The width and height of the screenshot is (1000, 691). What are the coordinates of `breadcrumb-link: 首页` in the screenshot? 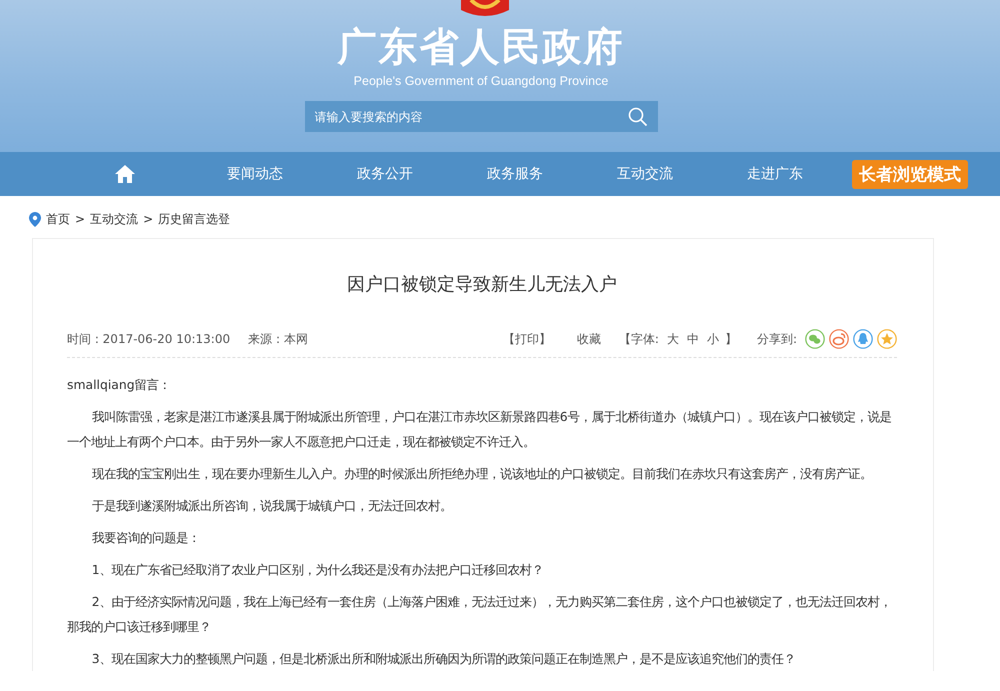 It's located at (58, 219).